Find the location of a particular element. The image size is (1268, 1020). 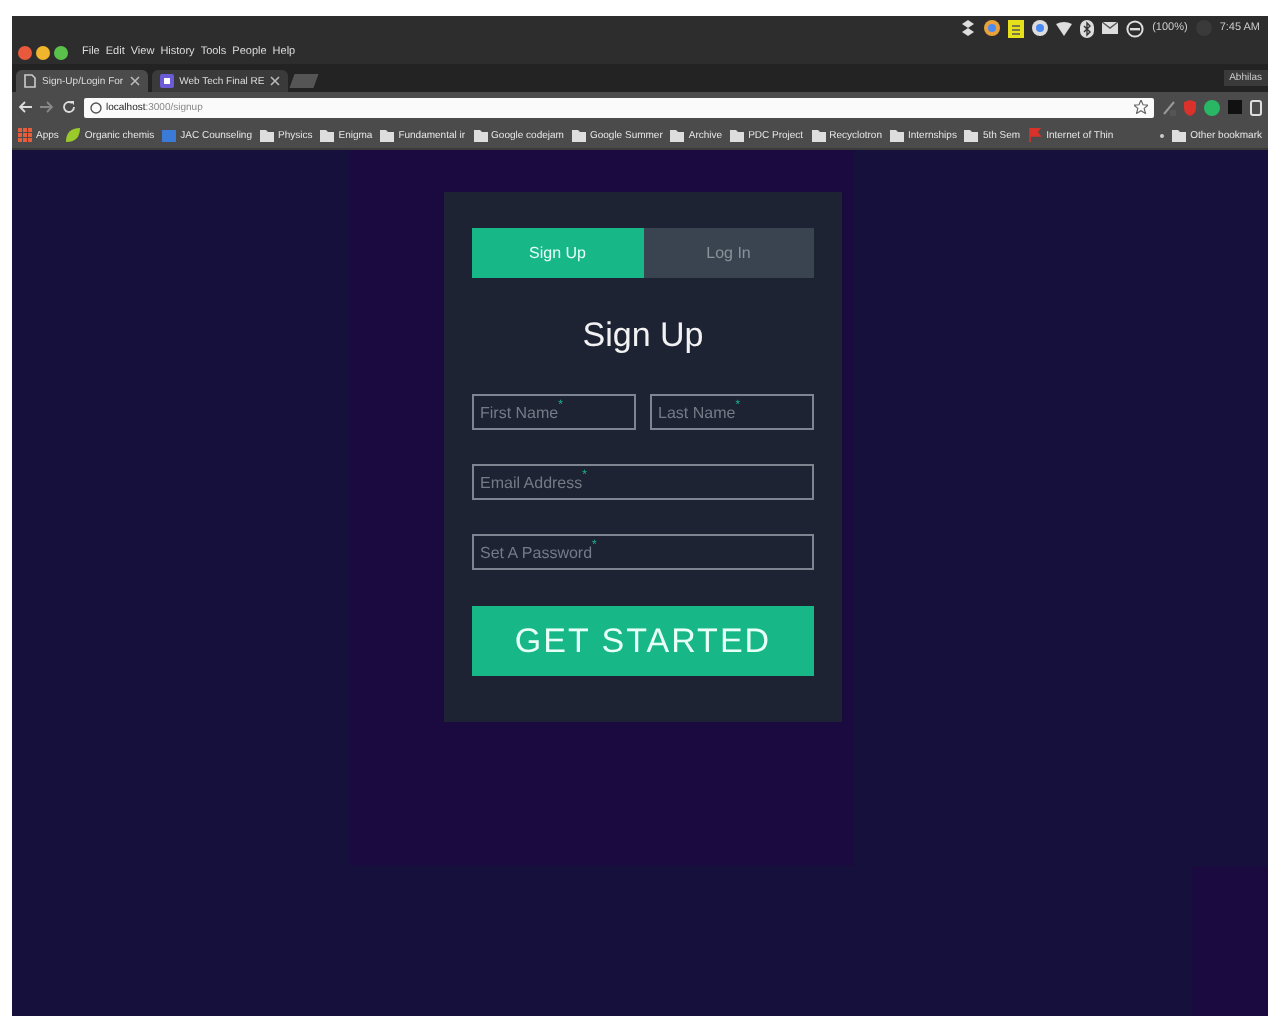

bluetooth-icon is located at coordinates (1087, 28).